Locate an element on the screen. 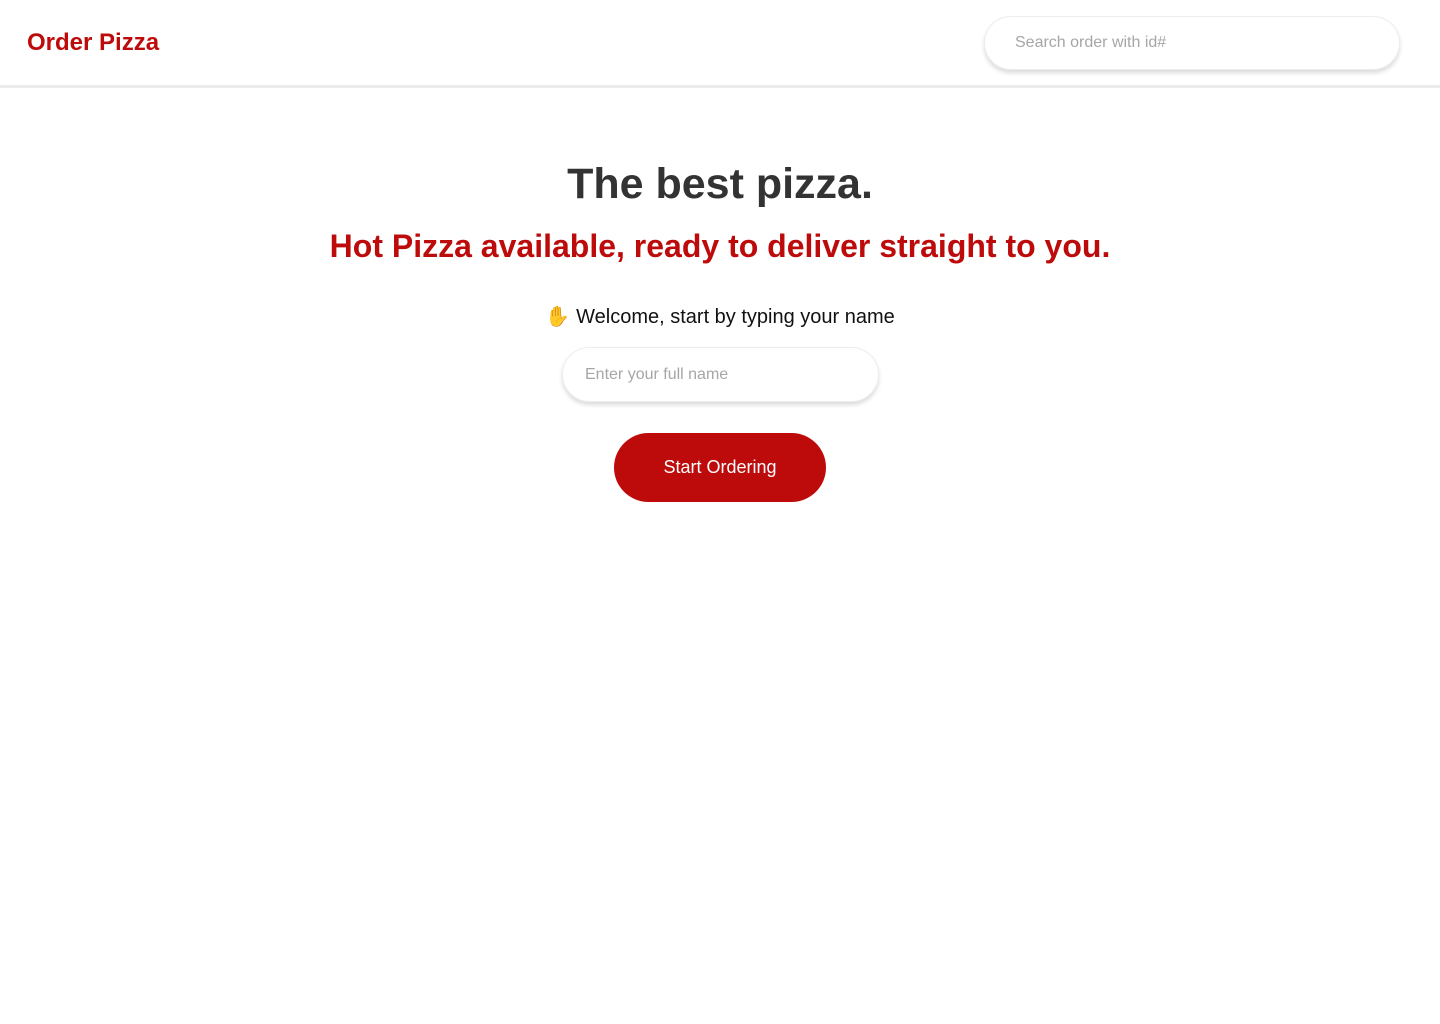 The image size is (1440, 1024). top-nav: Order Pizza is located at coordinates (720, 44).